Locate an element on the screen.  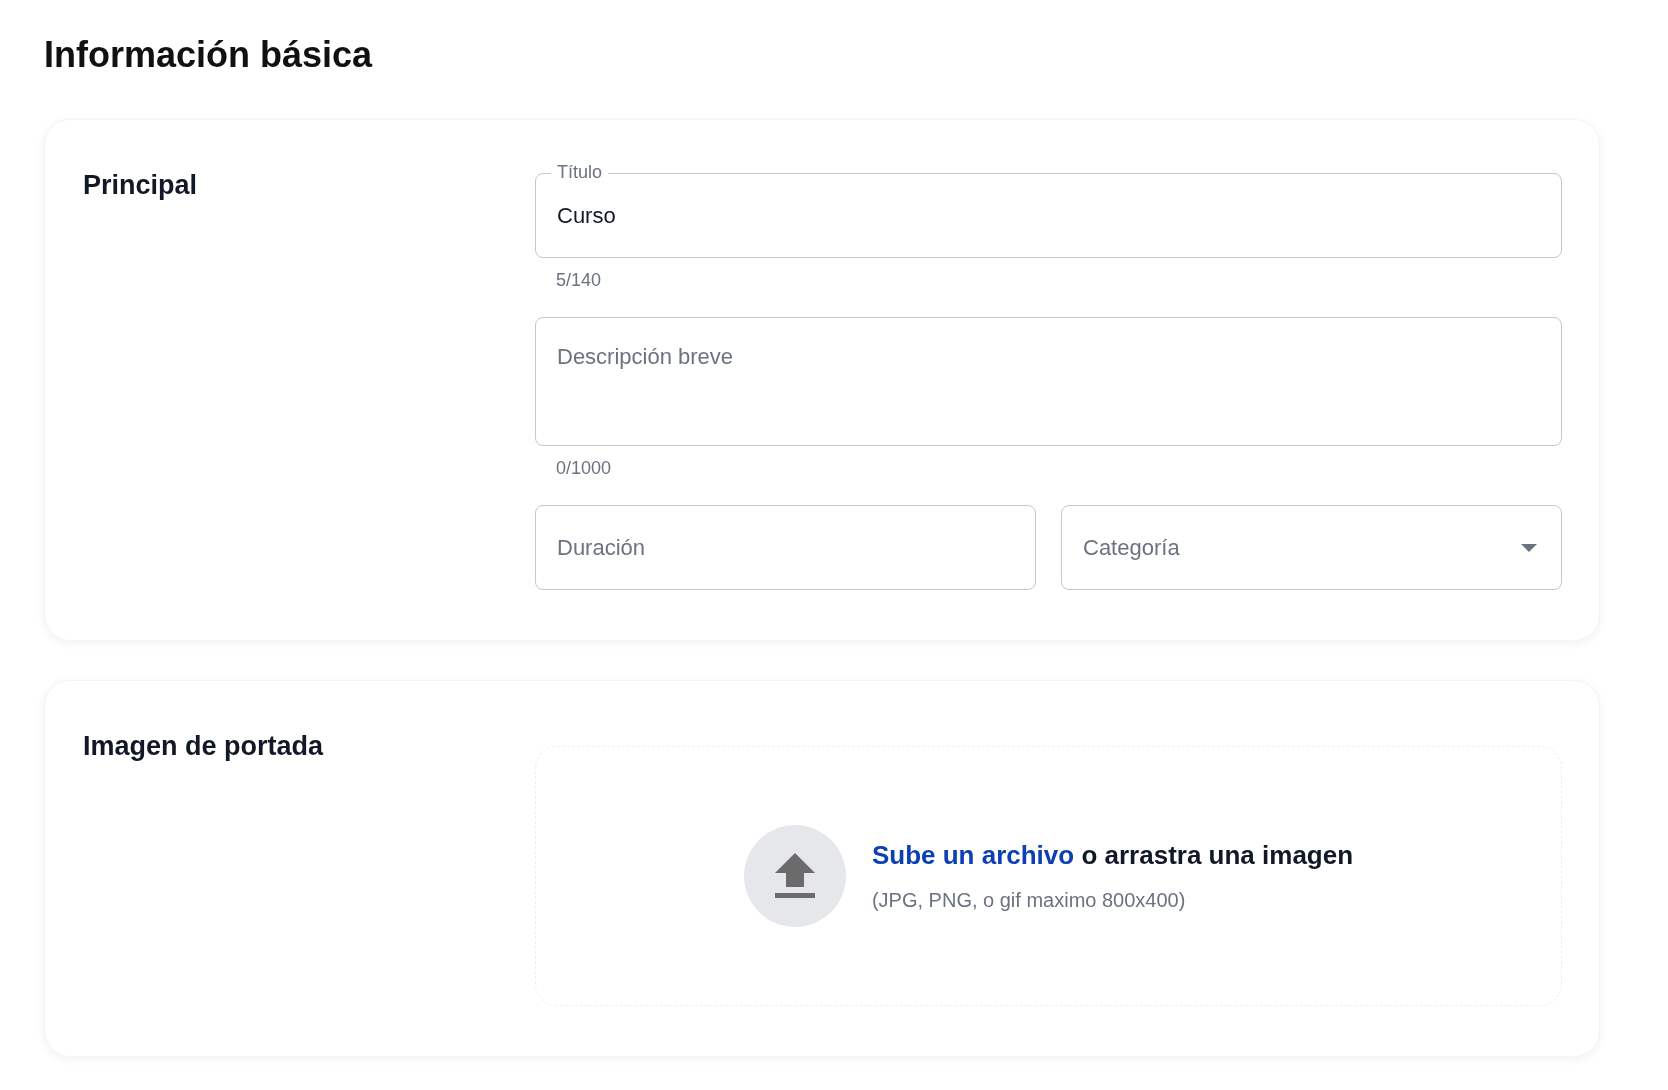
upload-link: Sube un archivo is located at coordinates (973, 855).